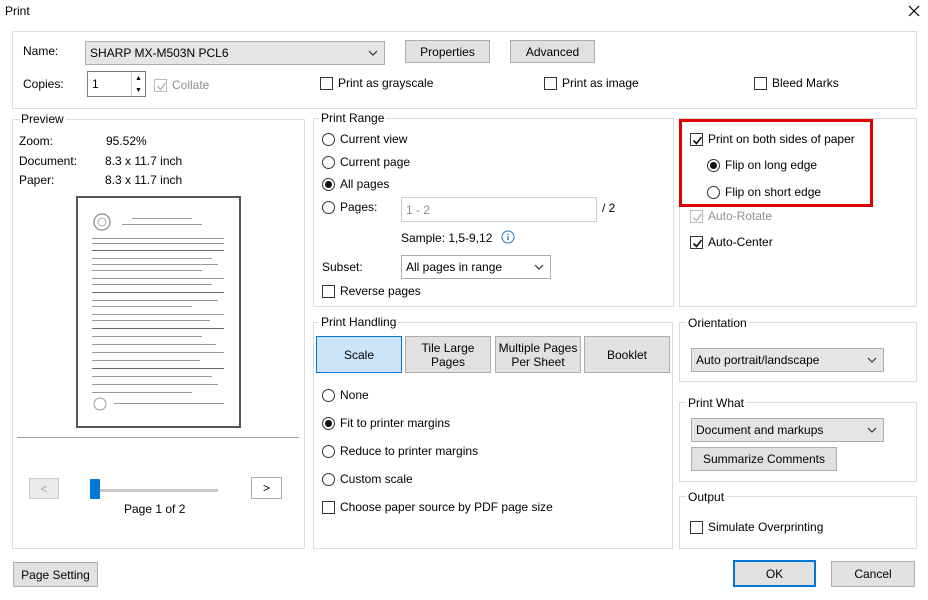  What do you see at coordinates (771, 165) in the screenshot?
I see `flip-long-edge-label: Flip on long edge` at bounding box center [771, 165].